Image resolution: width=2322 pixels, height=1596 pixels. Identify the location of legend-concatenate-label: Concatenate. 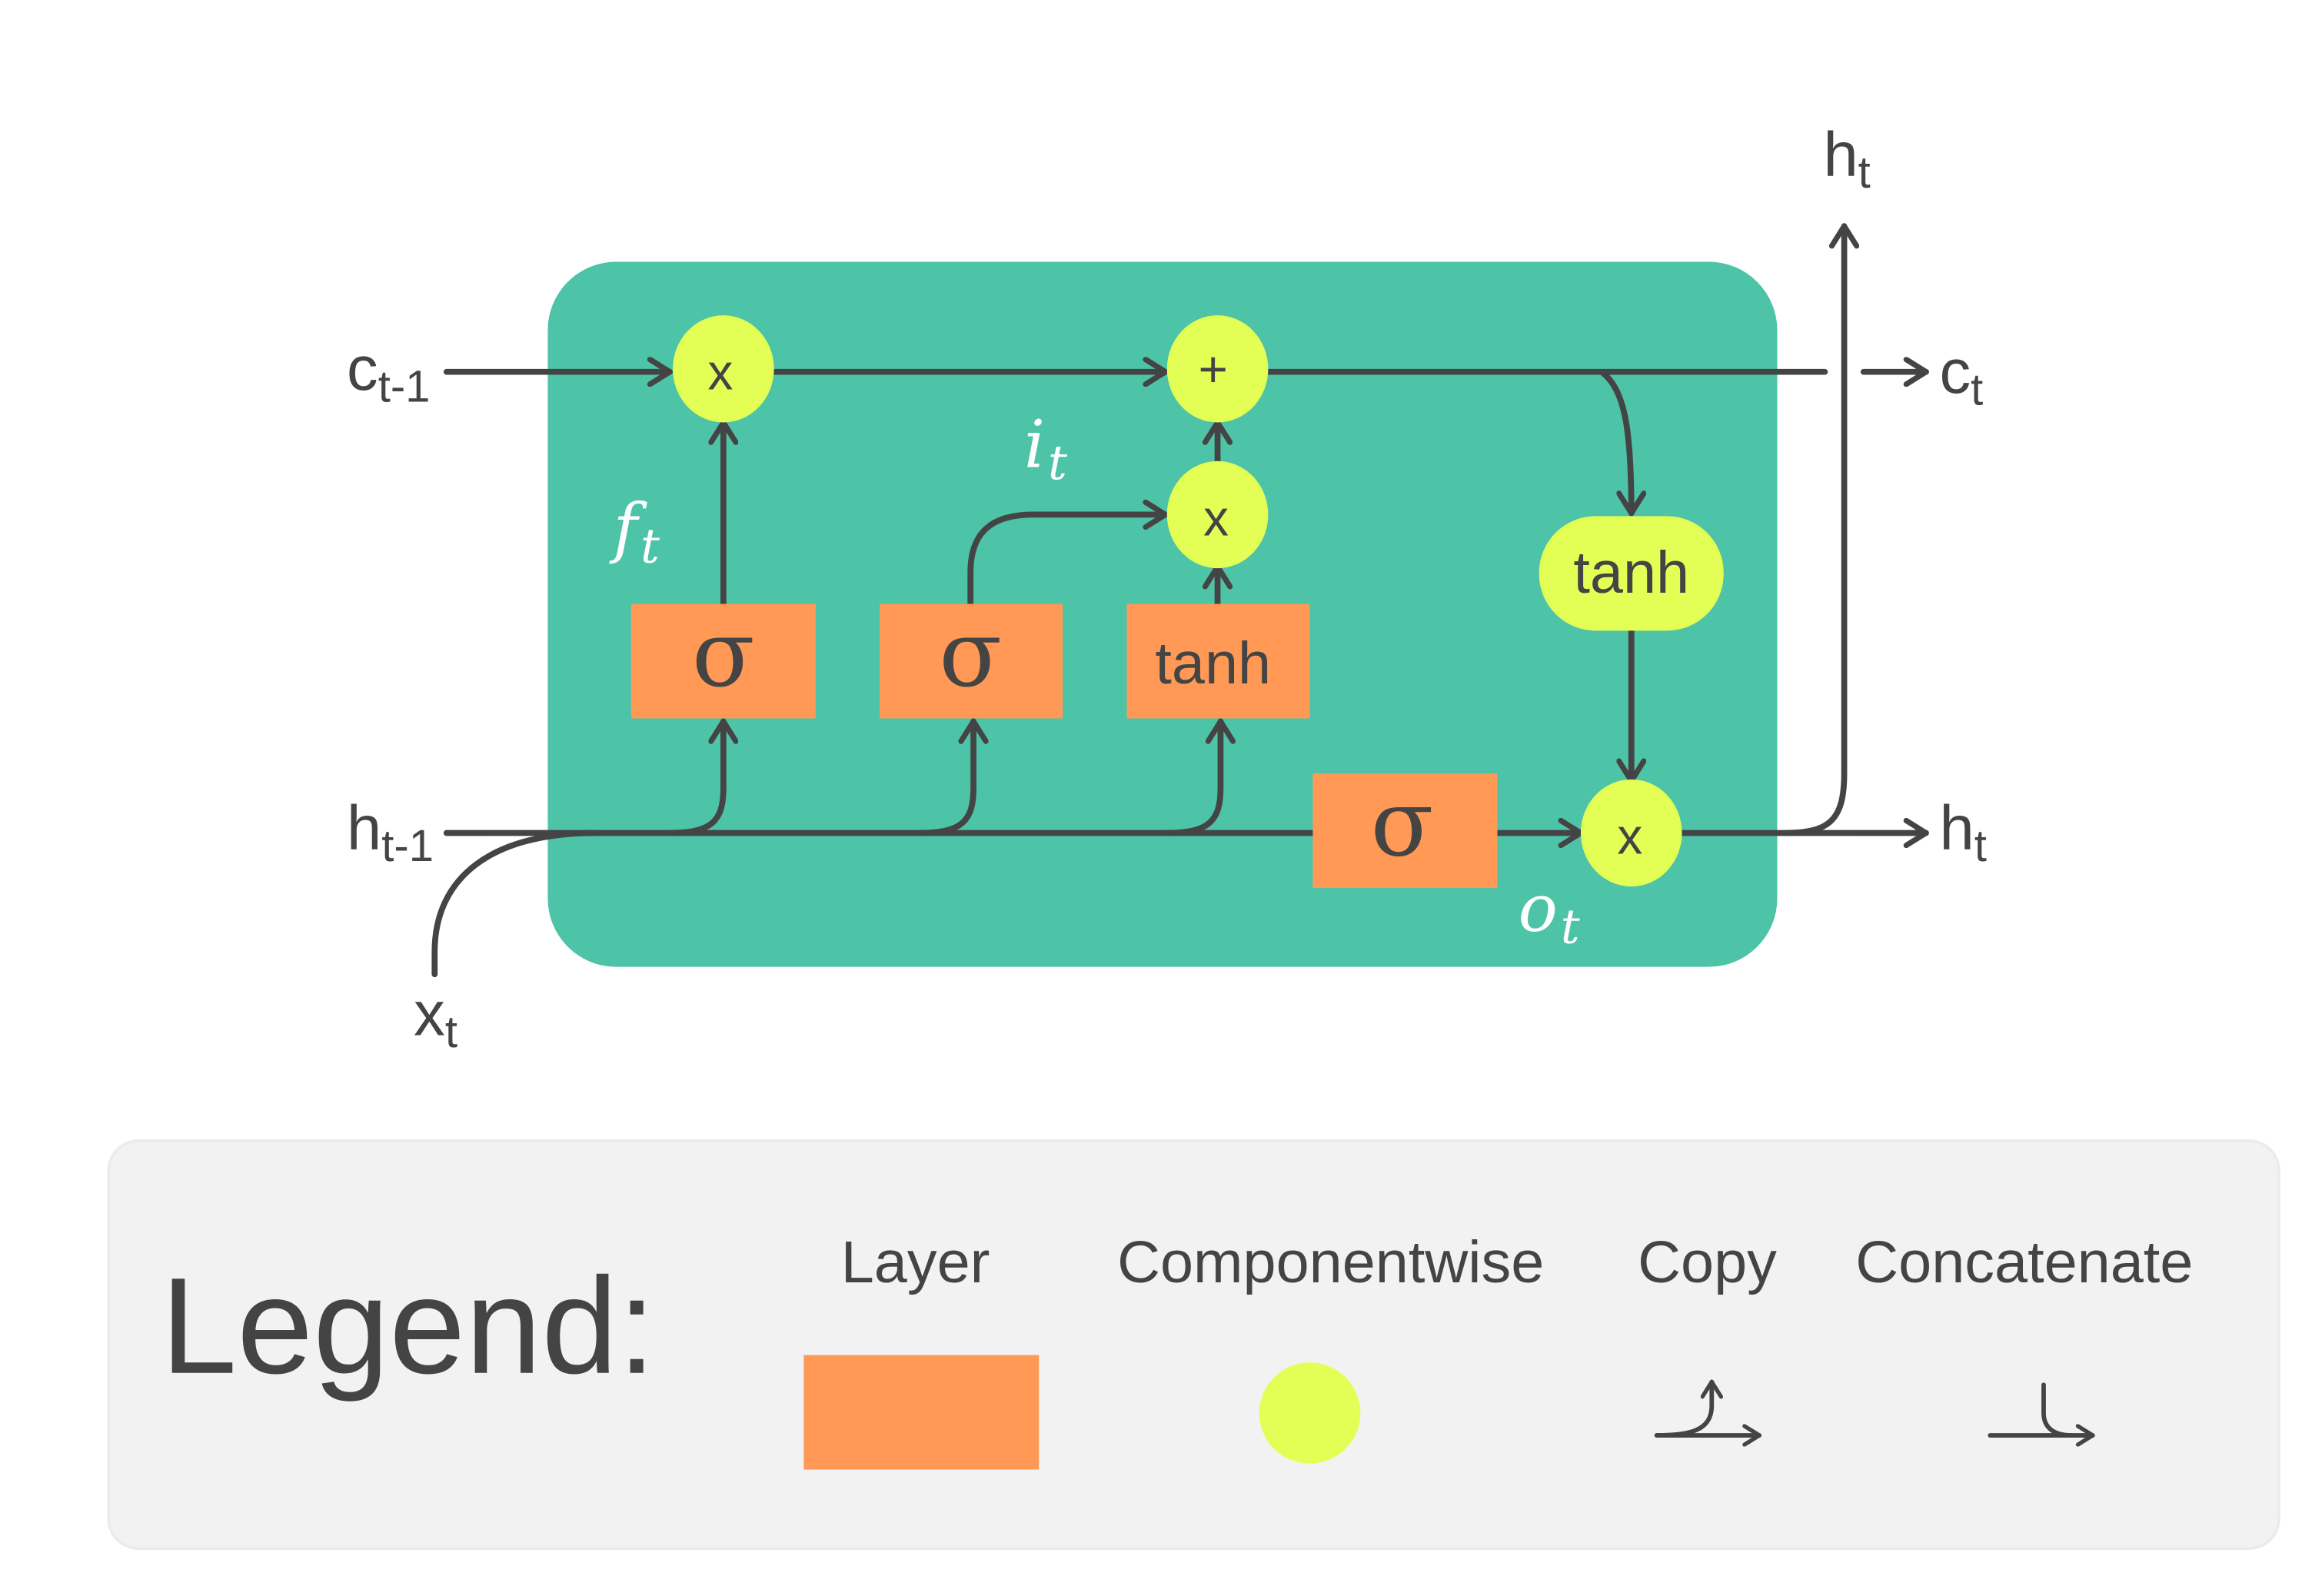
(2024, 1262).